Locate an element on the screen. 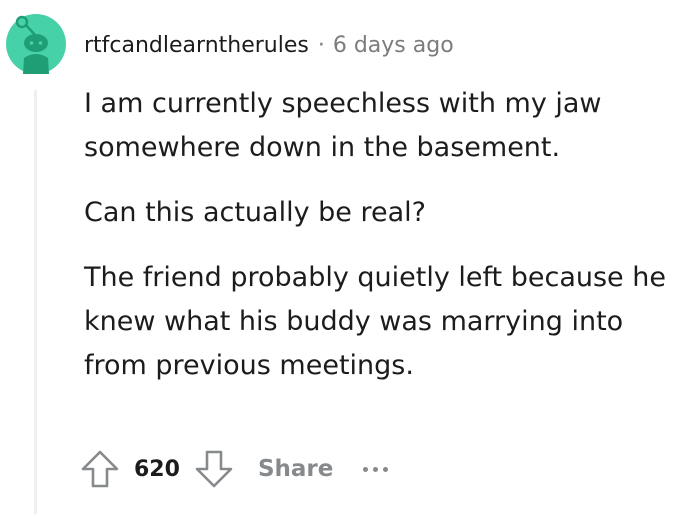 The image size is (700, 514). downvote-button is located at coordinates (214, 469).